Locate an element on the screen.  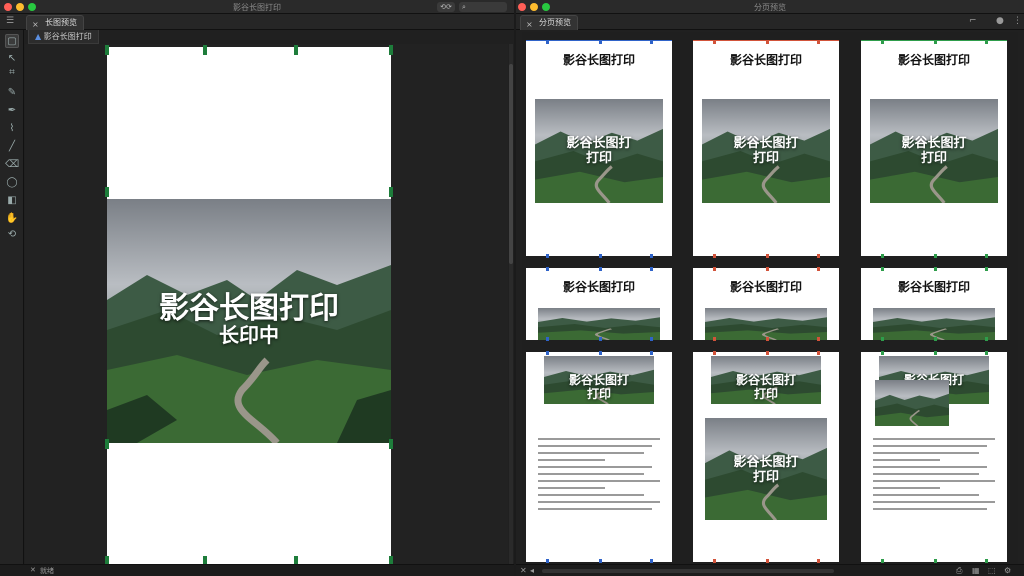
page-thumbnail: 影谷长图打 打印 影谷长图打 打印 is located at coordinates (766, 457).